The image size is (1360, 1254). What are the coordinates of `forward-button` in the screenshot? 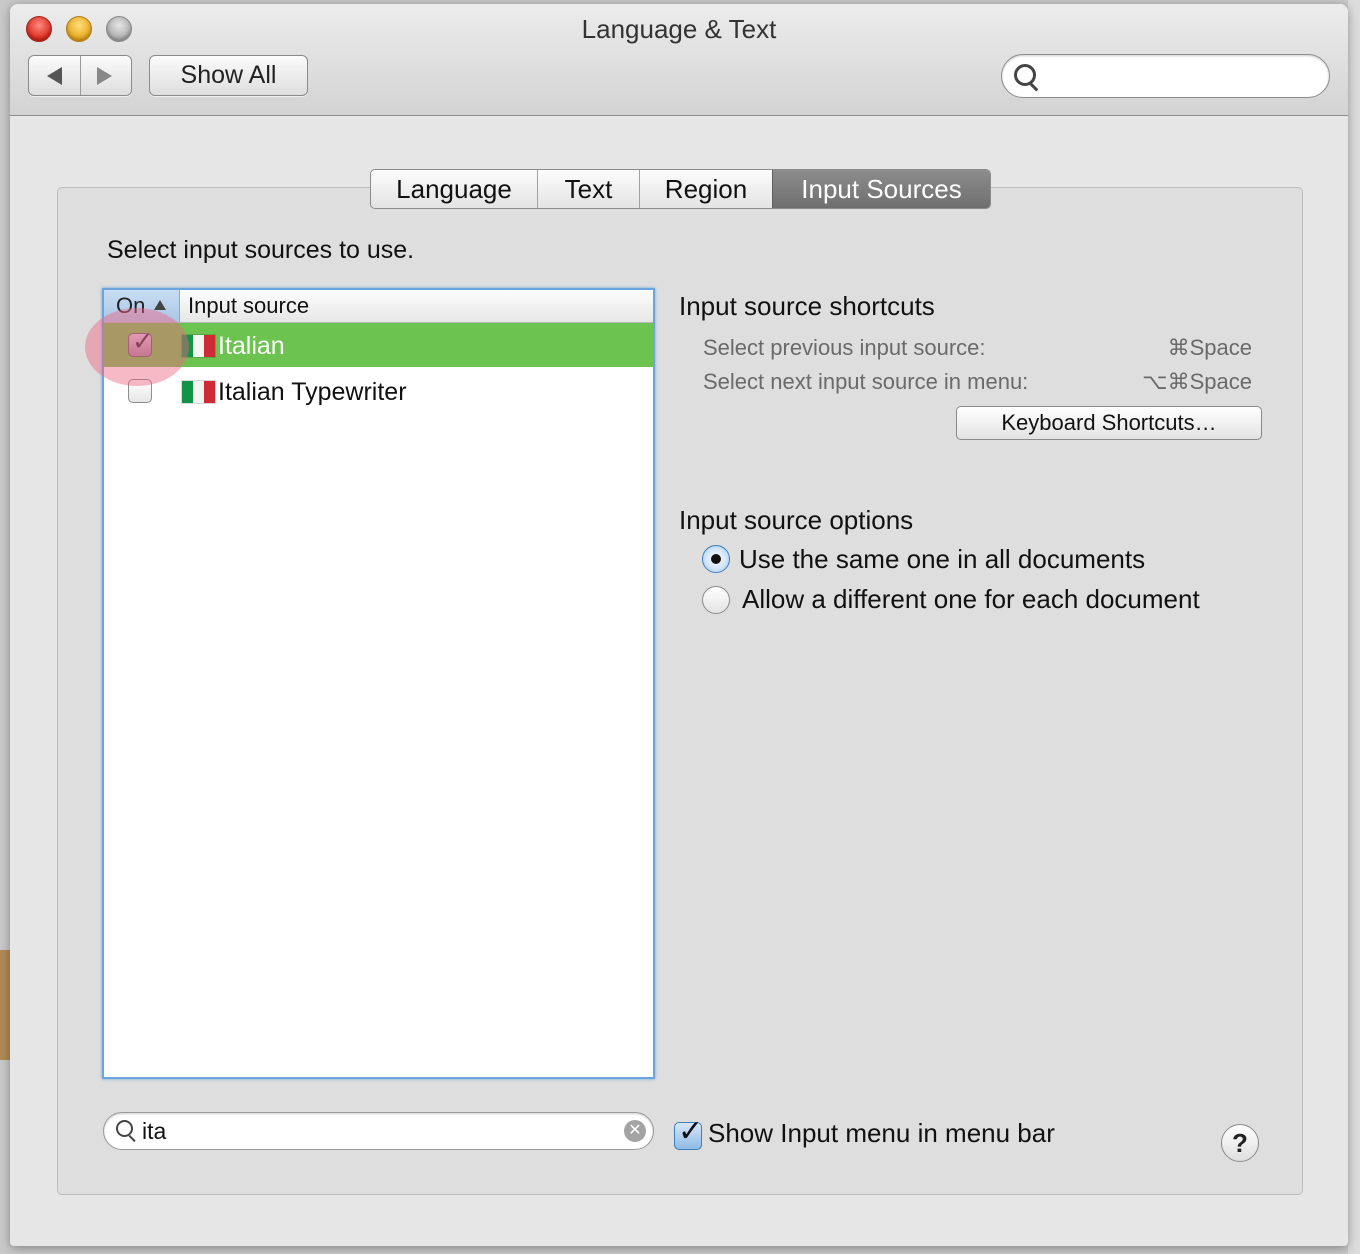 It's located at (106, 75).